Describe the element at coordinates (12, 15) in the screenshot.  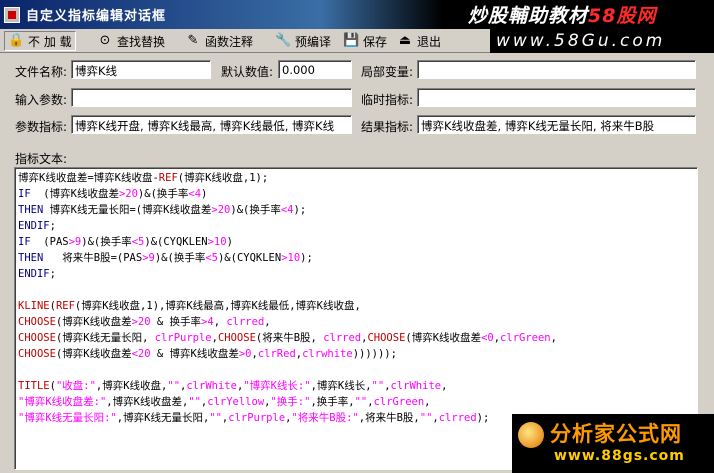
I see `app-icon` at that location.